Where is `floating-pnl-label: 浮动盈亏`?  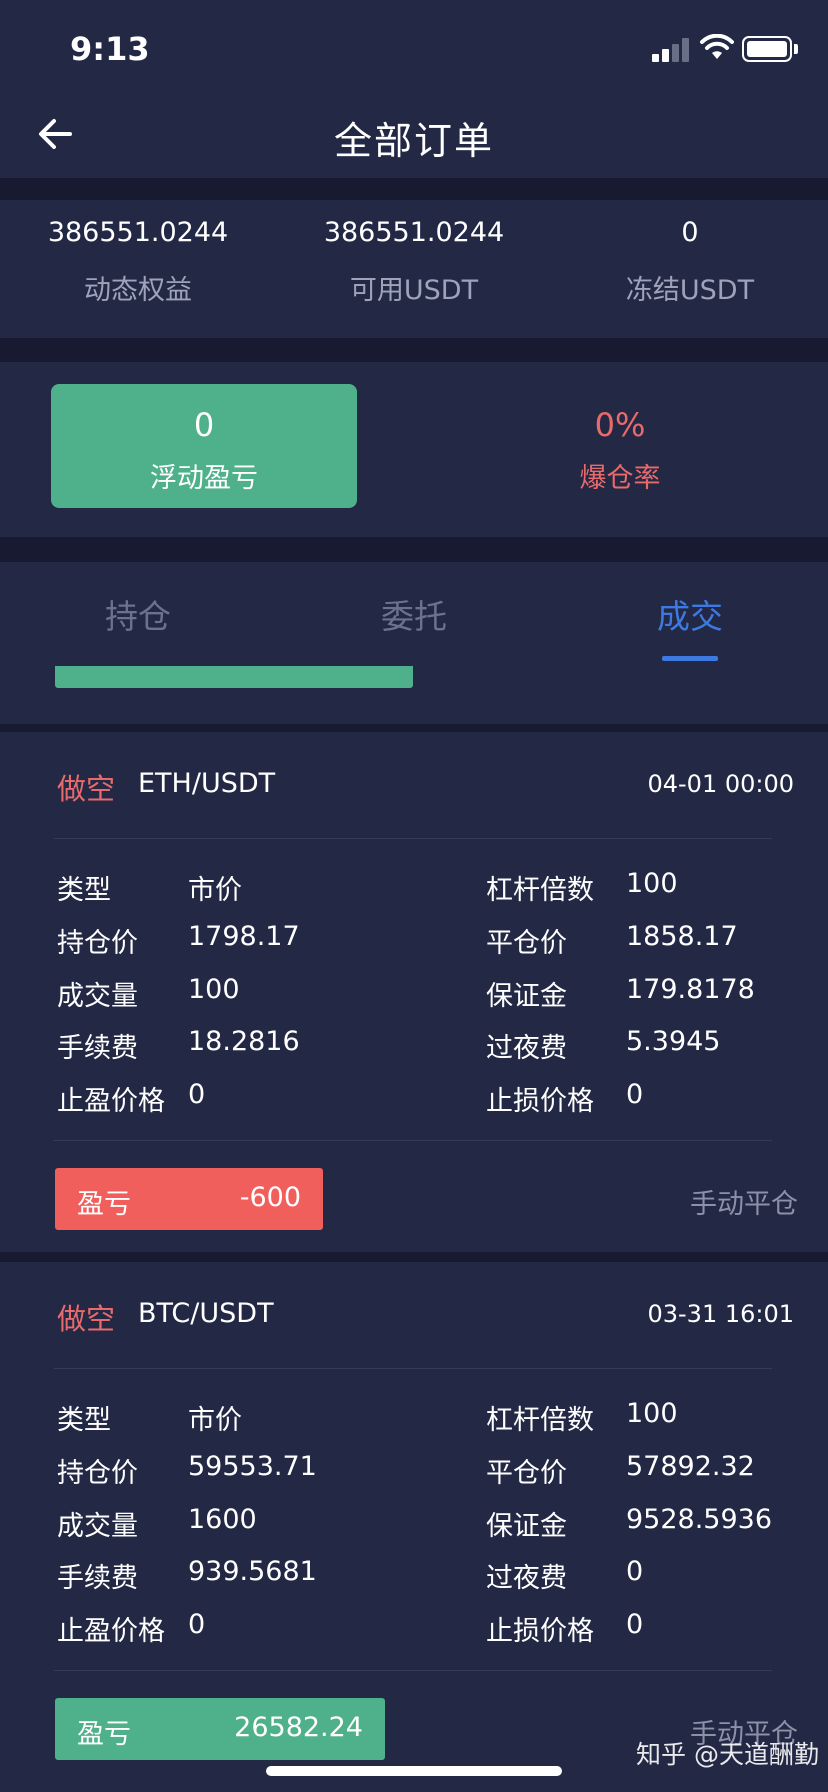 floating-pnl-label: 浮动盈亏 is located at coordinates (204, 478).